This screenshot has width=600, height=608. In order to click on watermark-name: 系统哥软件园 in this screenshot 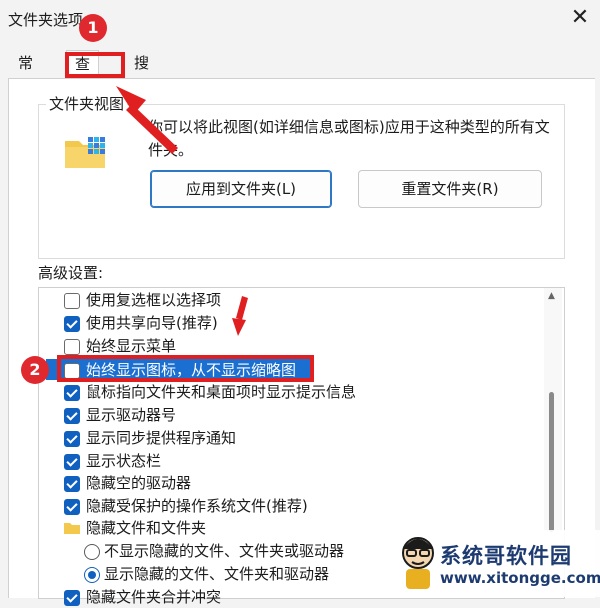, I will do `click(506, 556)`.